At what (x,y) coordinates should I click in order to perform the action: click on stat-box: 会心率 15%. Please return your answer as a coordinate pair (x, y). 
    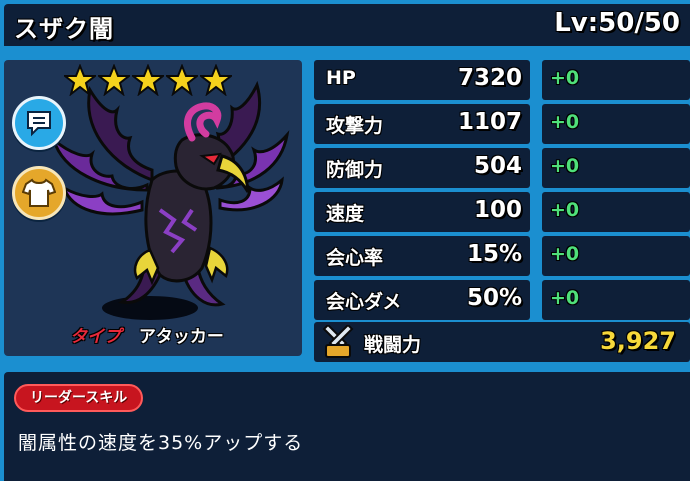
    Looking at the image, I should click on (422, 256).